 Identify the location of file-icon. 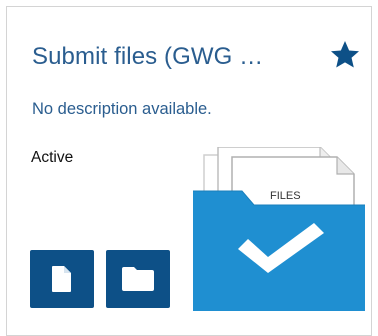
(61, 279).